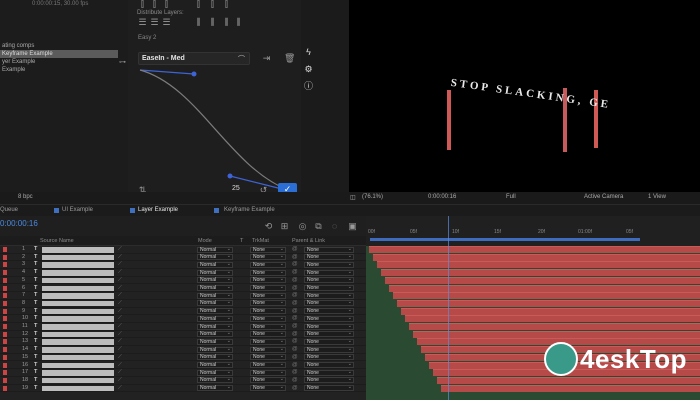 Image resolution: width=700 pixels, height=400 pixels. I want to click on comp-flowchart-icon: ▣, so click(352, 226).